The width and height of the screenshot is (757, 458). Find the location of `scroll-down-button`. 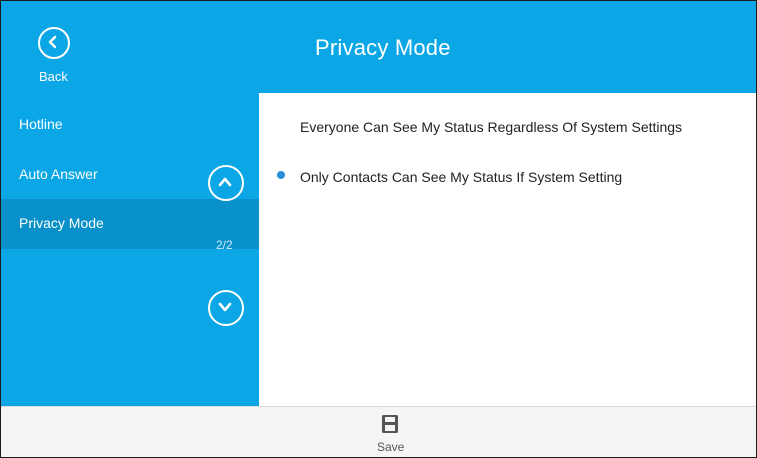

scroll-down-button is located at coordinates (226, 308).